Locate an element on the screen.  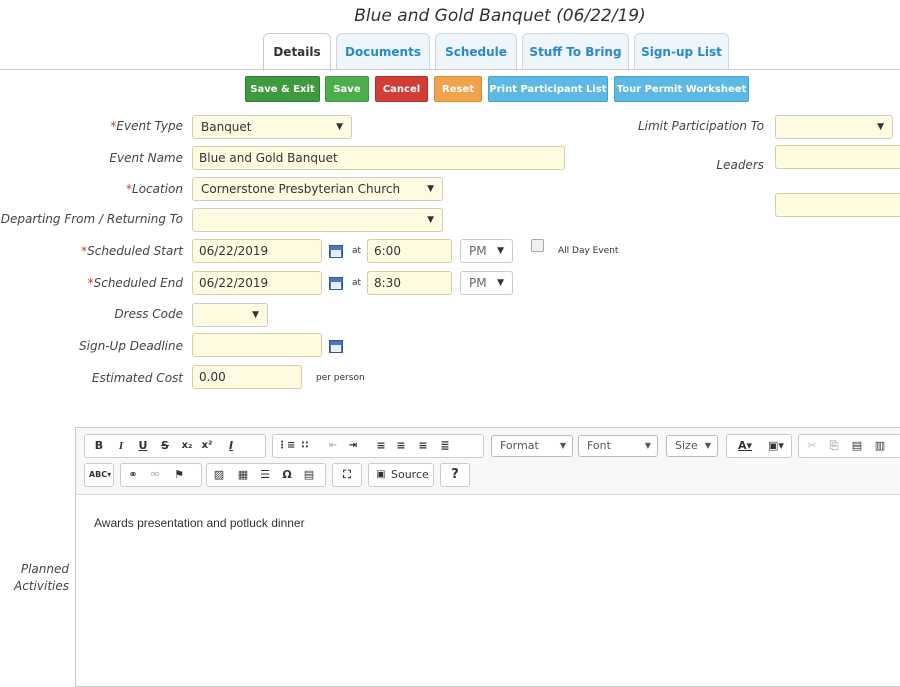
departing-select: ▼ is located at coordinates (317, 220).